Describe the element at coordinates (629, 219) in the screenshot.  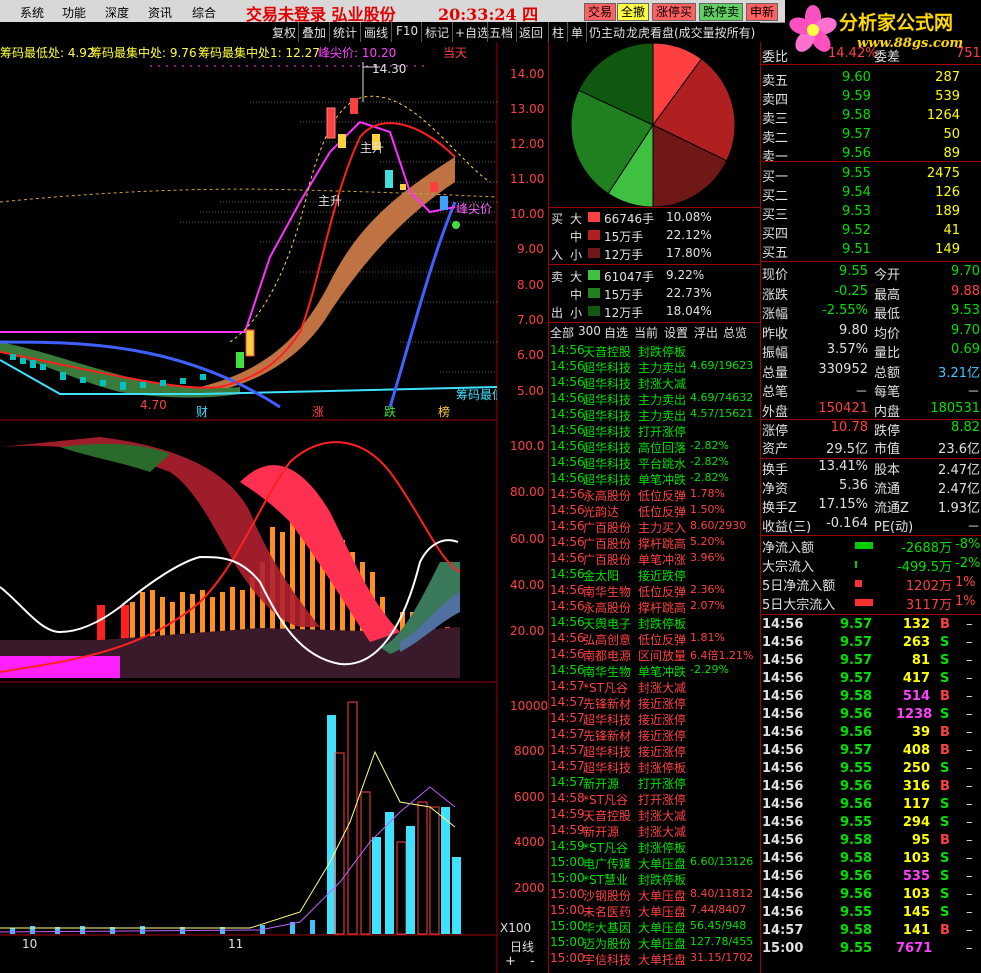
I see `volume: 66746手` at that location.